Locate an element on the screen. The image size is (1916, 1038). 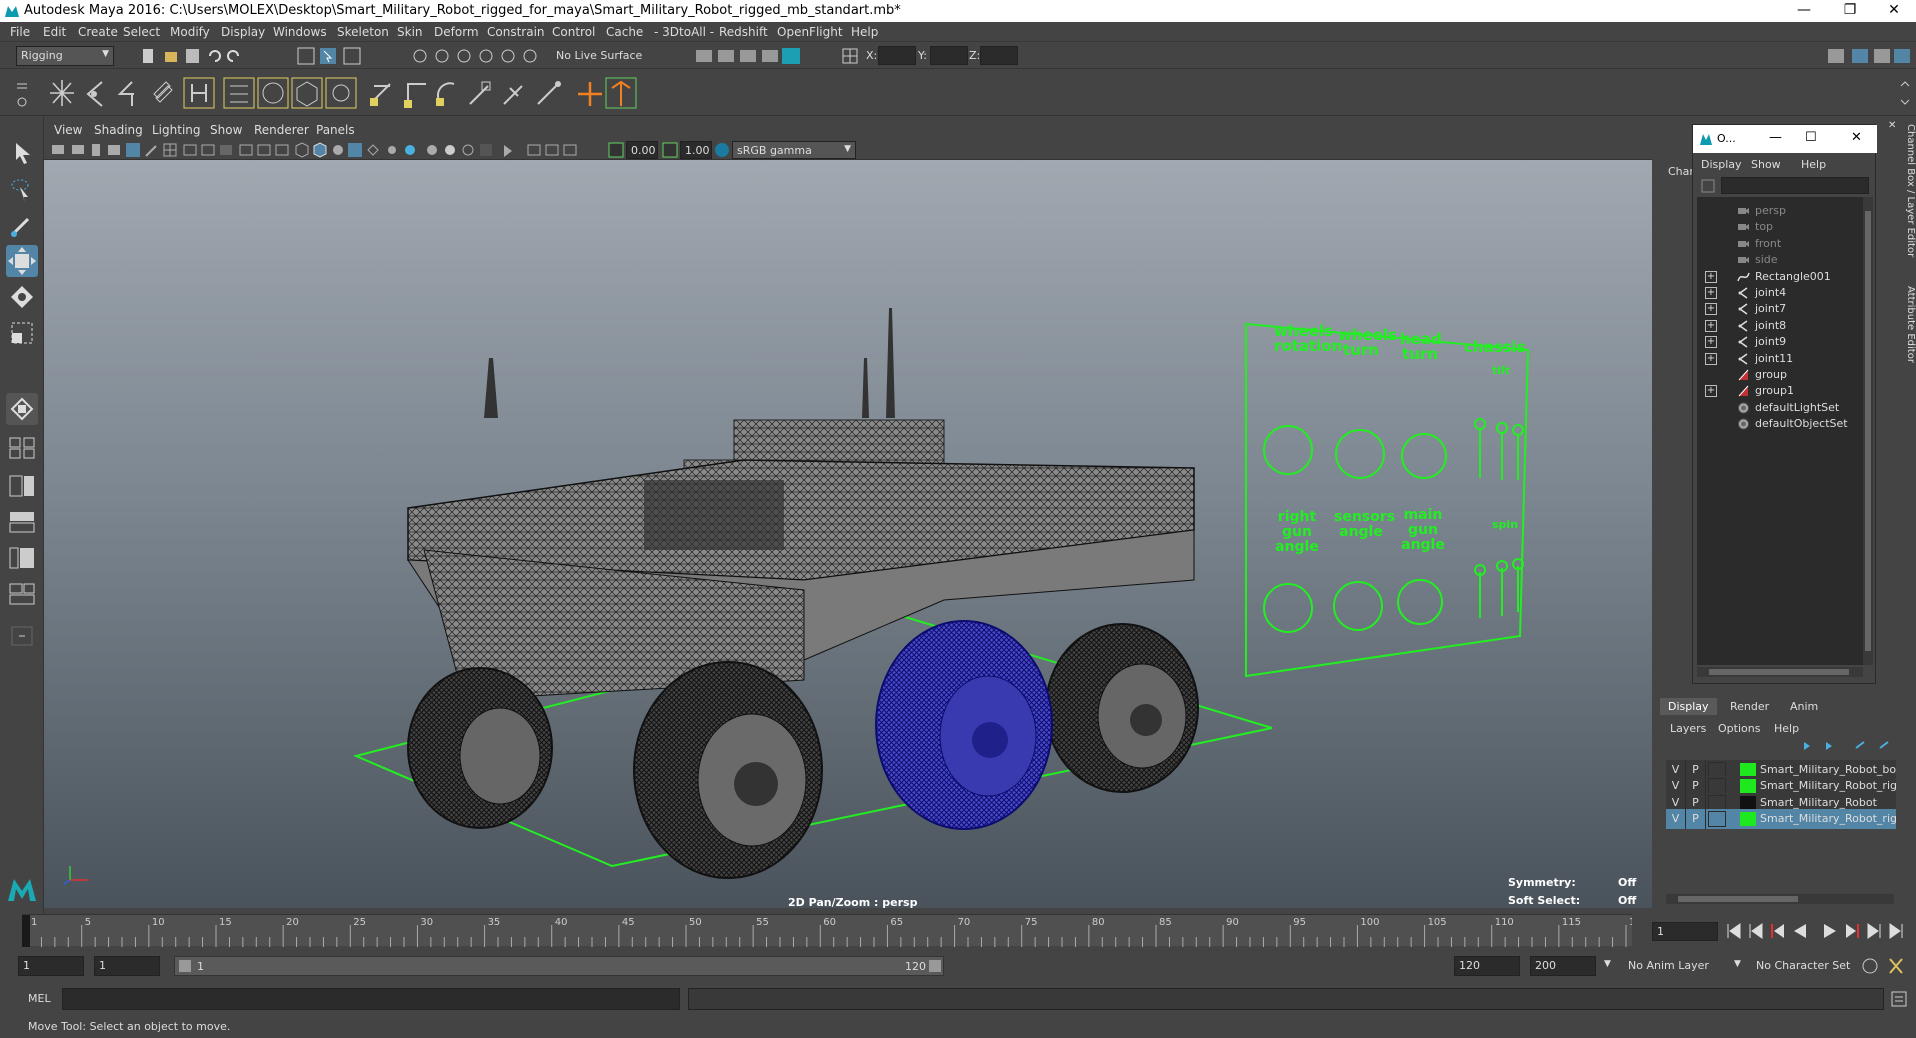
playback-start-field: 1 is located at coordinates (127, 966).